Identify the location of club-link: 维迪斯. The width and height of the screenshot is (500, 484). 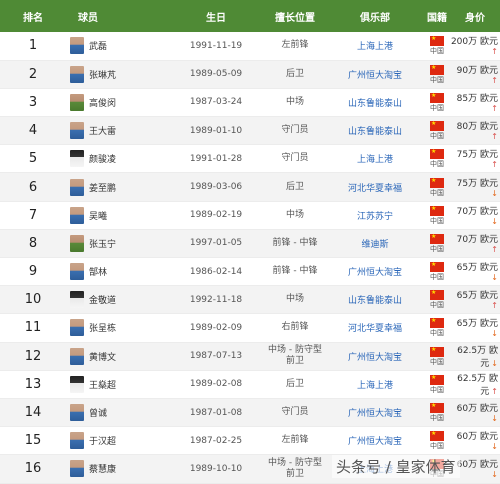
(375, 244).